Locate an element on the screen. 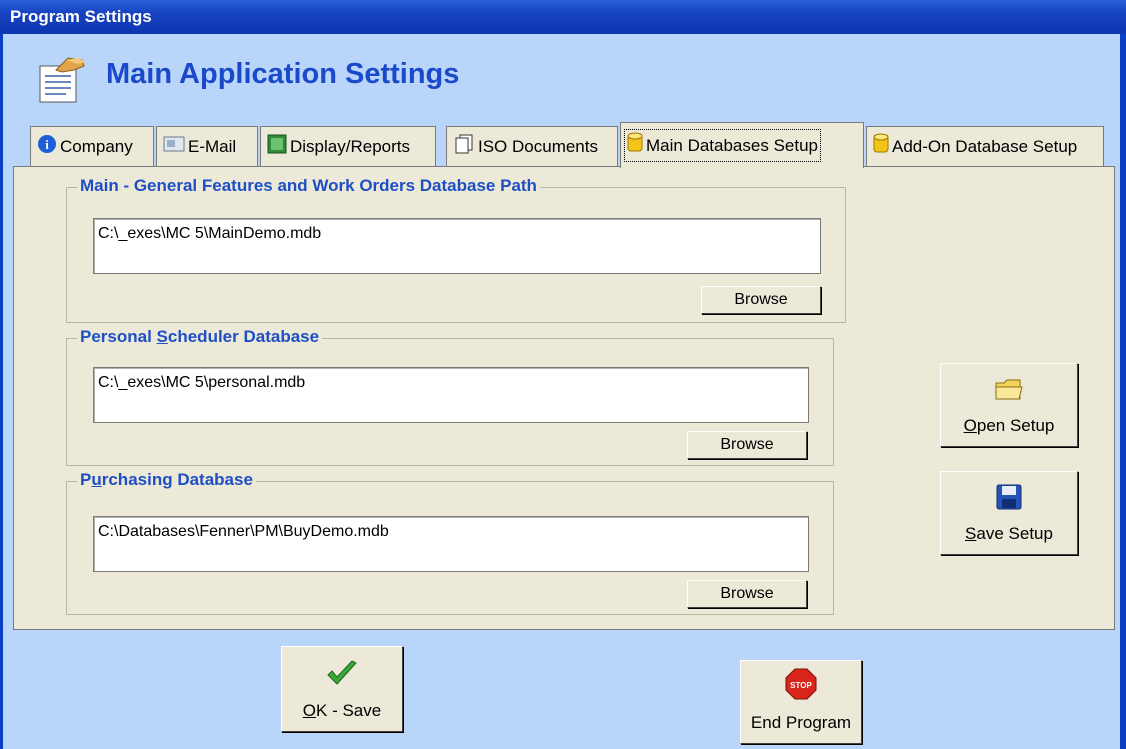 Image resolution: width=1126 pixels, height=749 pixels. tab-email: E-Mail is located at coordinates (207, 146).